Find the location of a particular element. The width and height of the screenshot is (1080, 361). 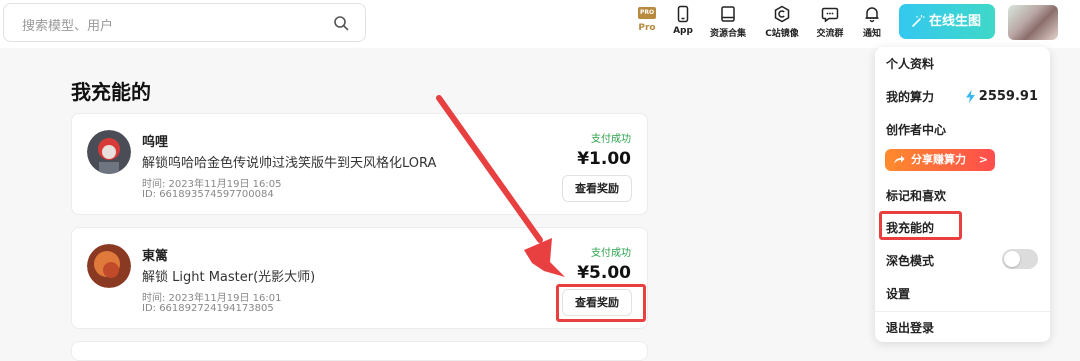

bell-icon is located at coordinates (872, 15).